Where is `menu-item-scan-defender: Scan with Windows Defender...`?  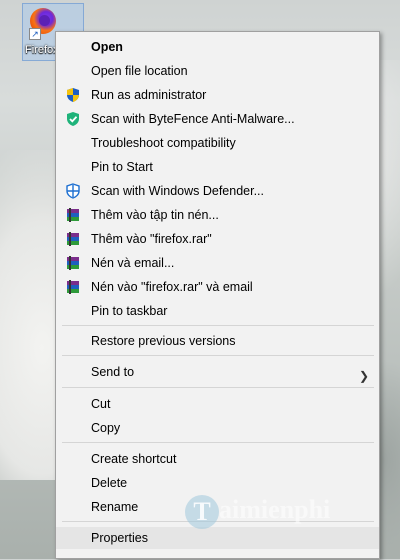 menu-item-scan-defender: Scan with Windows Defender... is located at coordinates (217, 191).